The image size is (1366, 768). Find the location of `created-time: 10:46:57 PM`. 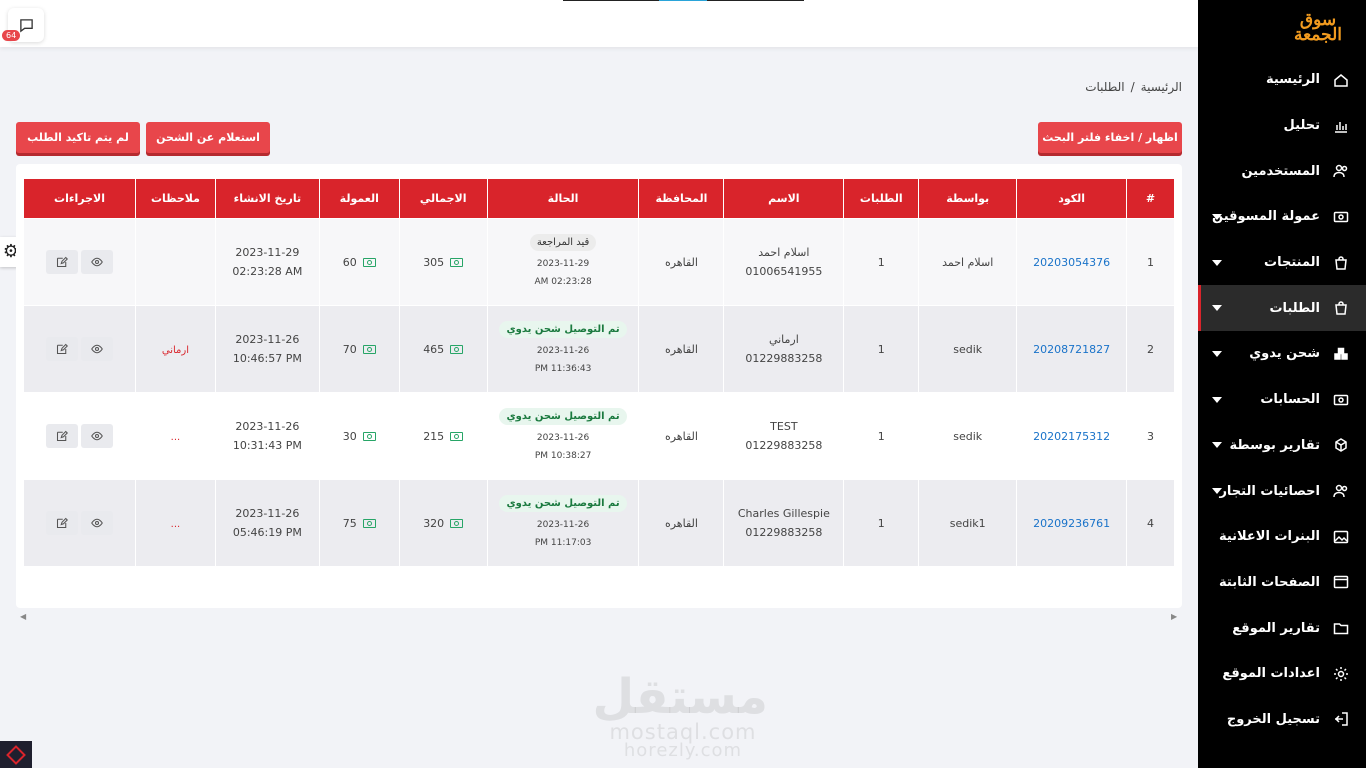

created-time: 10:46:57 PM is located at coordinates (267, 358).